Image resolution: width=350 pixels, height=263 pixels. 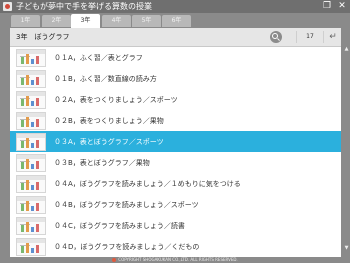 What do you see at coordinates (116, 100) in the screenshot?
I see `lesson-label: ０２A，表をつくりましょう／スポーツ` at bounding box center [116, 100].